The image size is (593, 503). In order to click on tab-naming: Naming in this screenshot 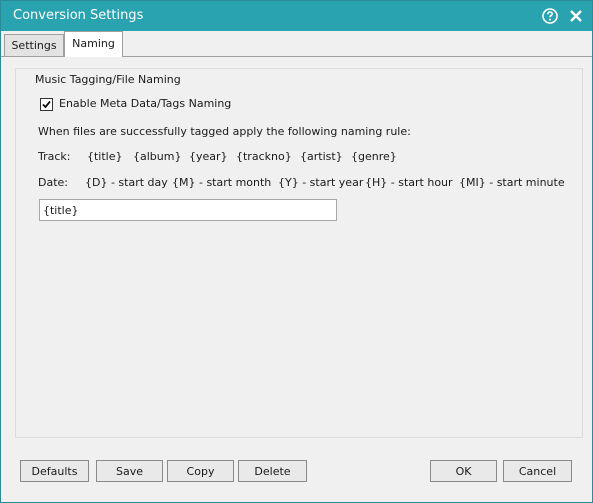, I will do `click(93, 44)`.